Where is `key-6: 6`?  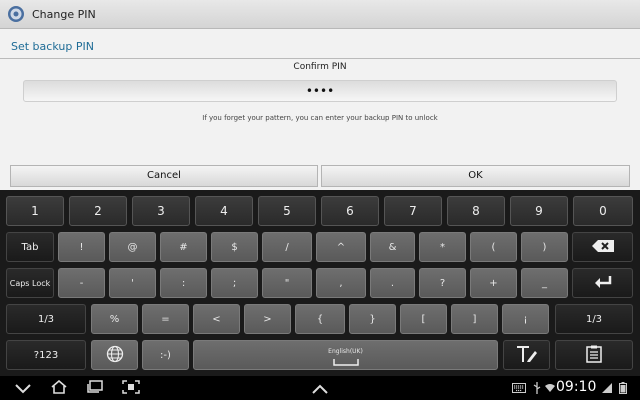
key-6: 6 is located at coordinates (350, 211).